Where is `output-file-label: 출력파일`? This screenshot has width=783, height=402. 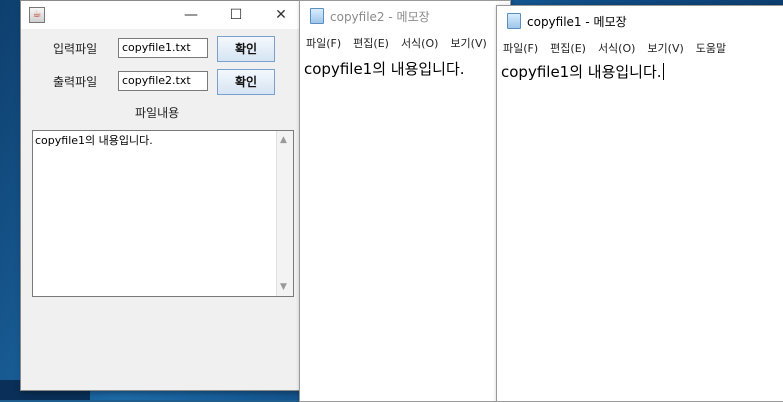 output-file-label: 출력파일 is located at coordinates (75, 82).